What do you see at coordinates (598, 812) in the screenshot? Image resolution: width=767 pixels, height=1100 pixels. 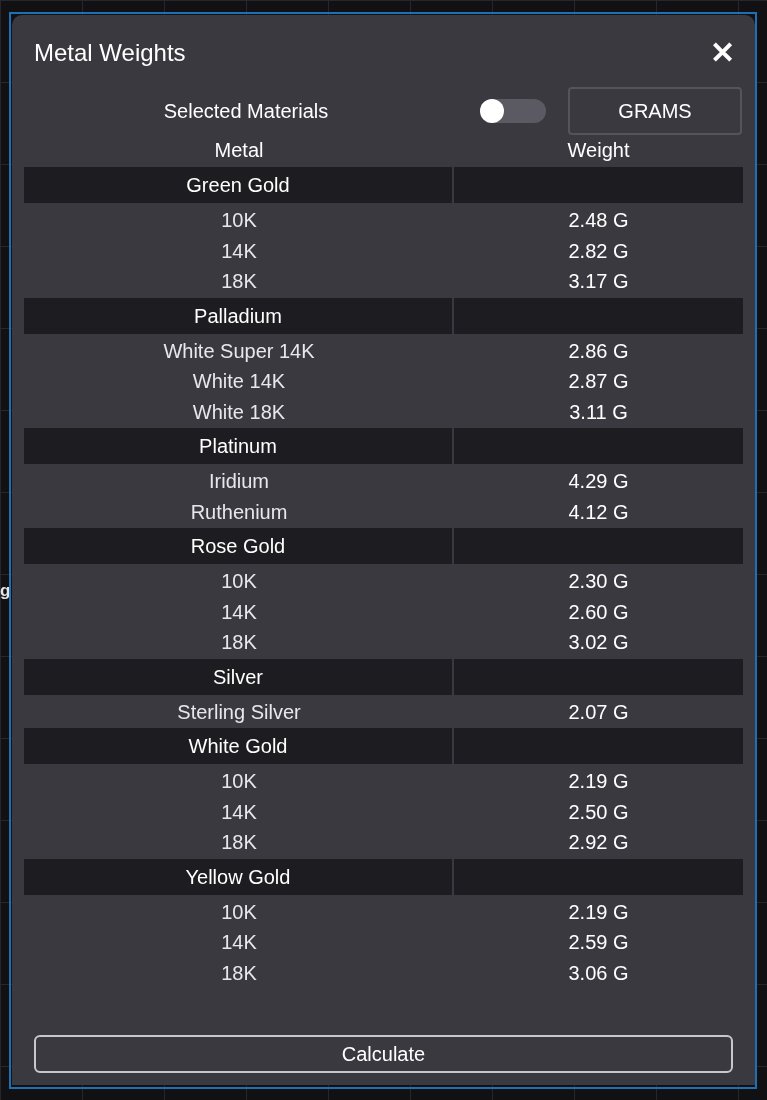 I see `weight-cell-text: 2.50 G` at bounding box center [598, 812].